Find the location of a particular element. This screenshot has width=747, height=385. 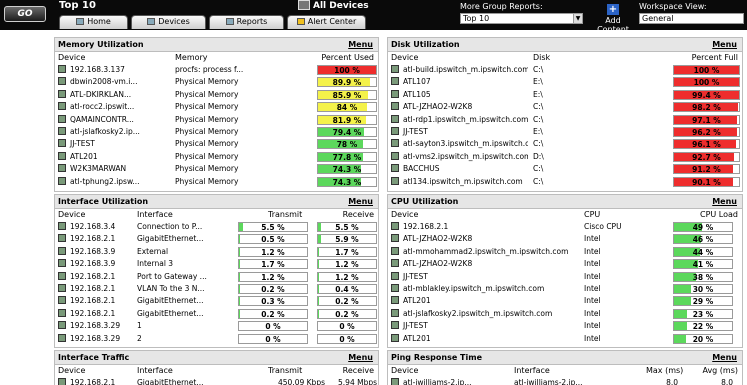

memory-table-row: JJ-TEST Physical Memory 78 % is located at coordinates (216, 144).